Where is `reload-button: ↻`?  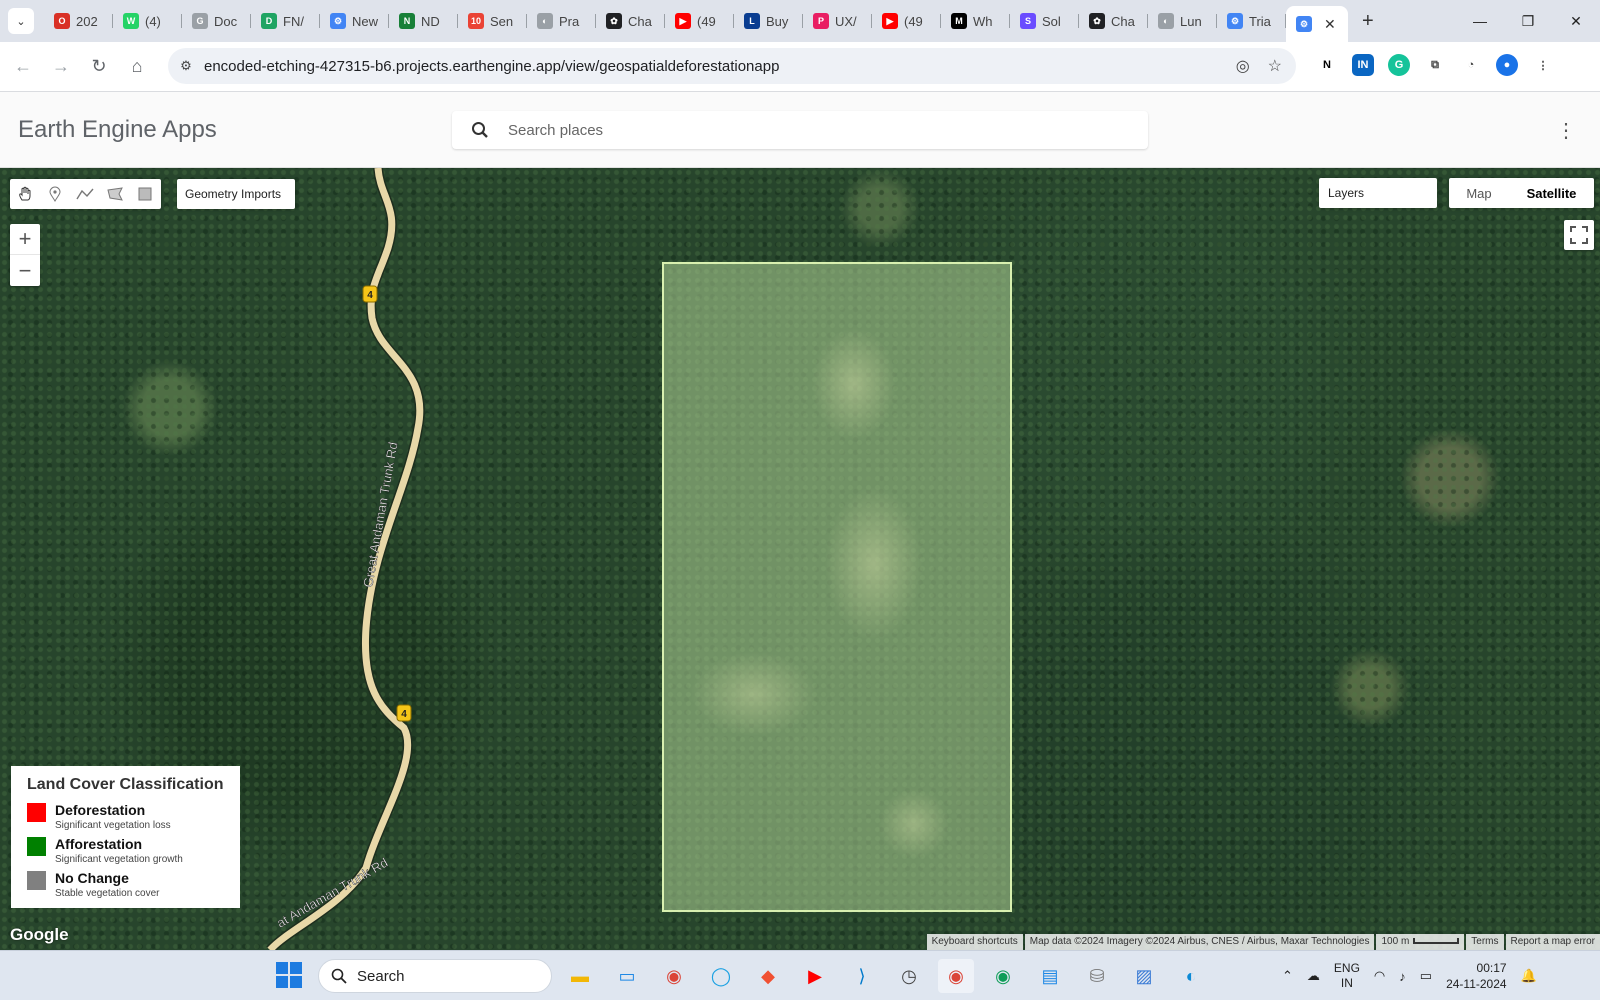 reload-button: ↻ is located at coordinates (99, 67).